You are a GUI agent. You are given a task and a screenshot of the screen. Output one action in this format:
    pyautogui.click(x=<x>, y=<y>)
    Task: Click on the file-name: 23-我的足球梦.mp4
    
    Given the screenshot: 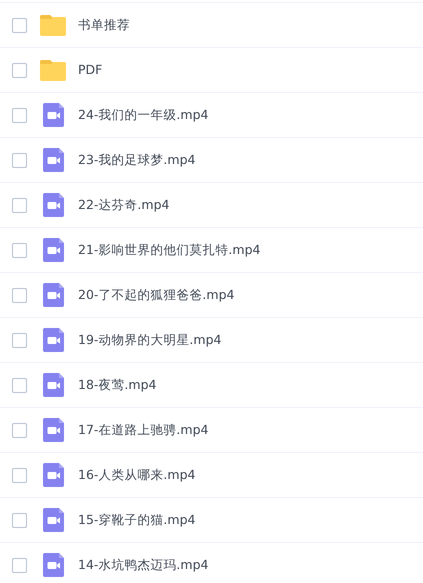 What is the action you would take?
    pyautogui.click(x=137, y=160)
    